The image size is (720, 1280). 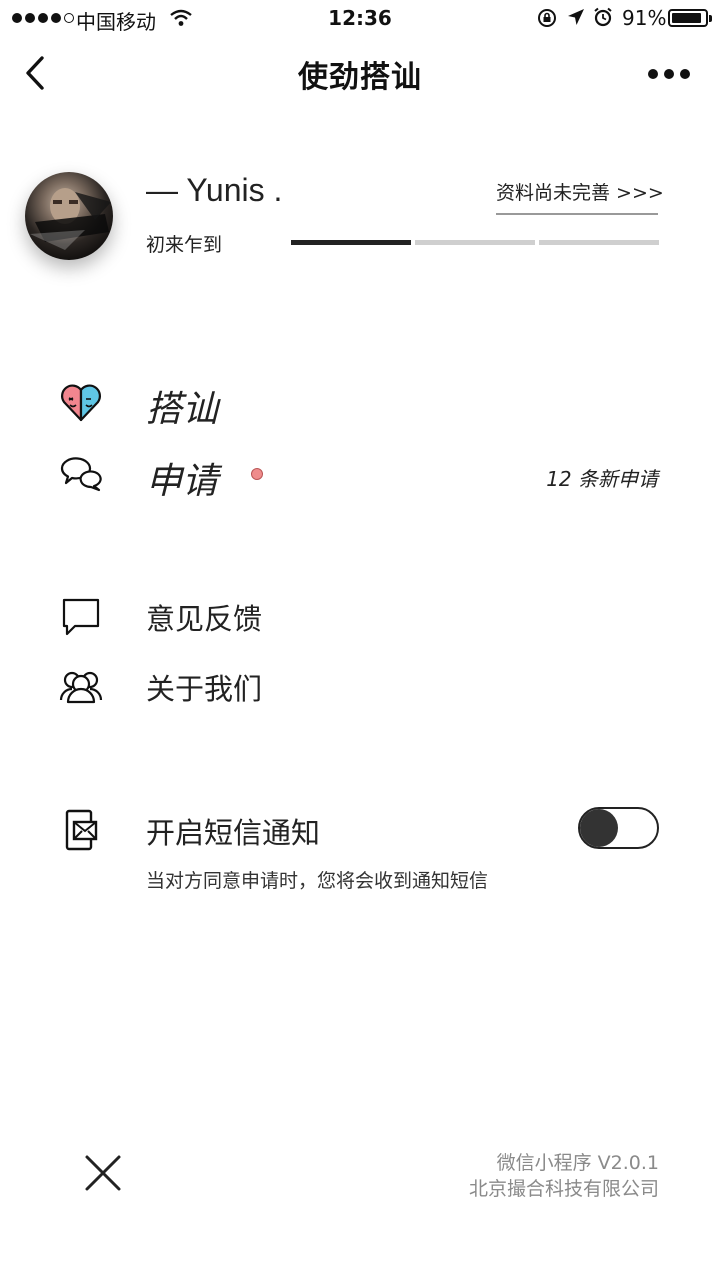 I want to click on version-text: 微信小程序 V2.0.1, so click(x=577, y=1163).